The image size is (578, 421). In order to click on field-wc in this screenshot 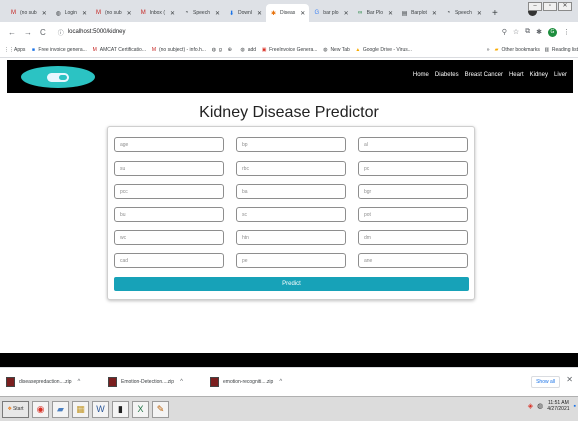, I will do `click(169, 237)`.